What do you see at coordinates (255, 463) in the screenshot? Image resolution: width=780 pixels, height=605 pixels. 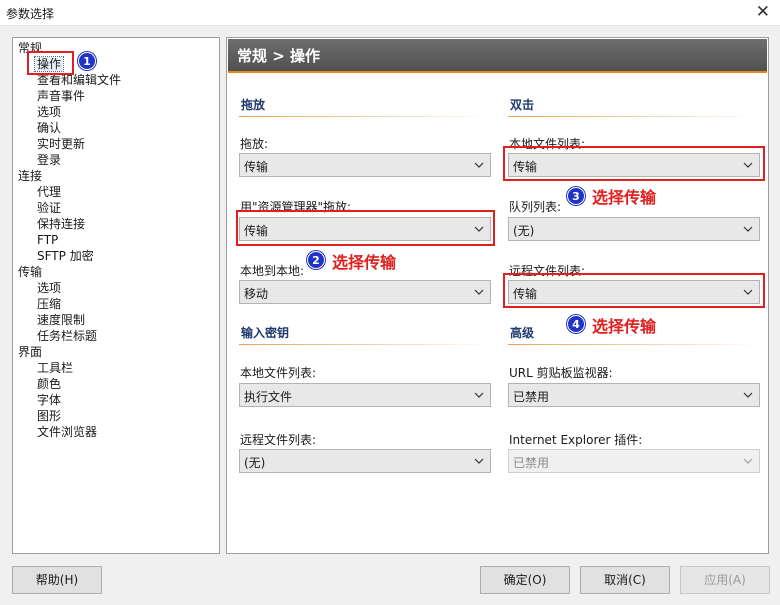 I see `key-remote-list-value: (无)` at bounding box center [255, 463].